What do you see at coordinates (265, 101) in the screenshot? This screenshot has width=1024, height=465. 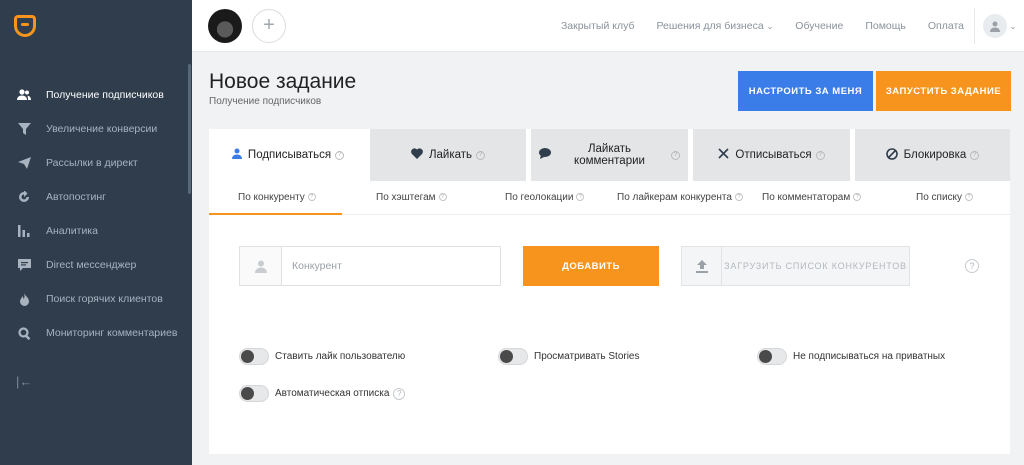 I see `page-subtitle: Получение подписчиков` at bounding box center [265, 101].